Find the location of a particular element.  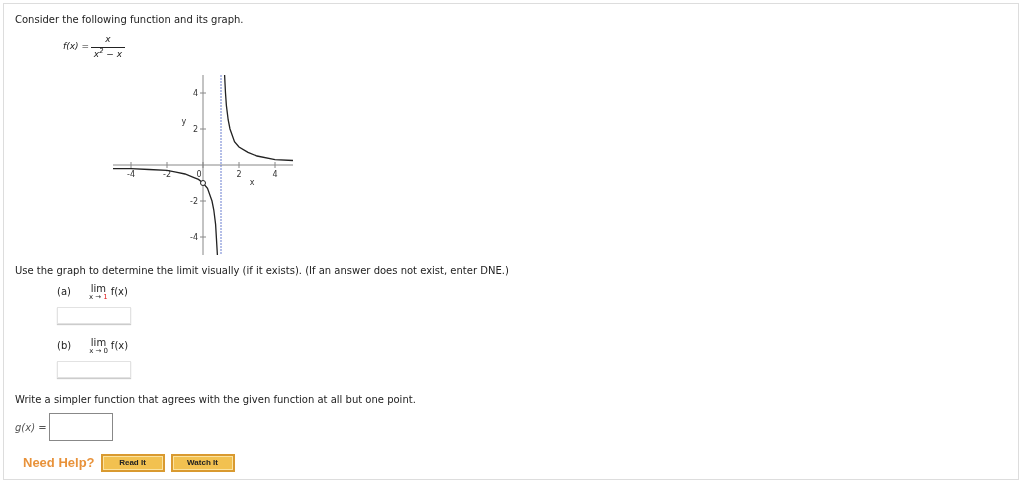

intro-text: Consider the following function and its graph. is located at coordinates (130, 20).